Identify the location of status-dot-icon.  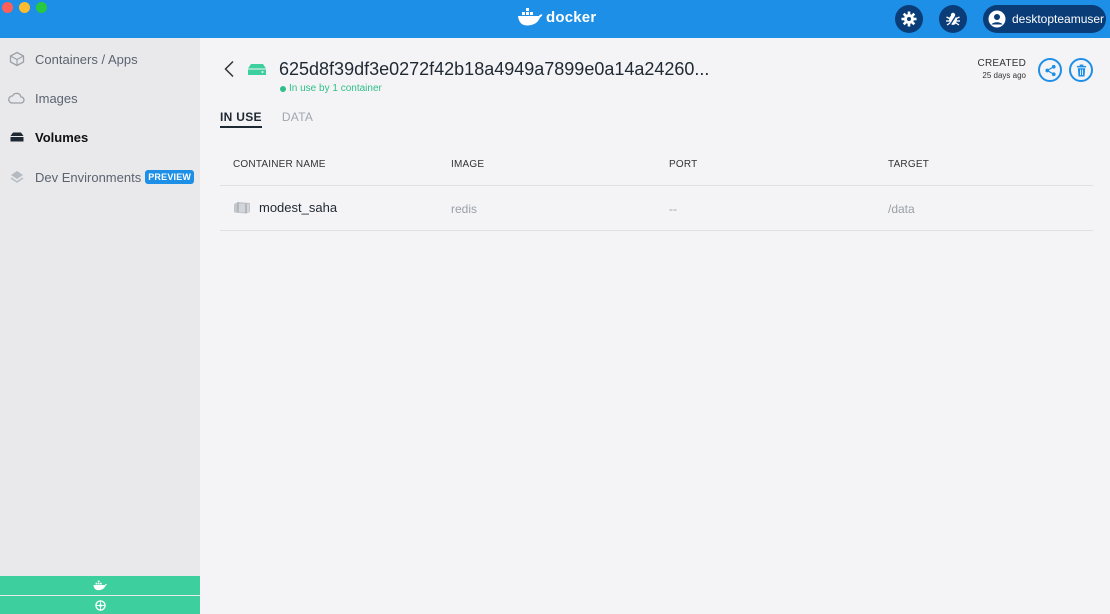
(283, 88).